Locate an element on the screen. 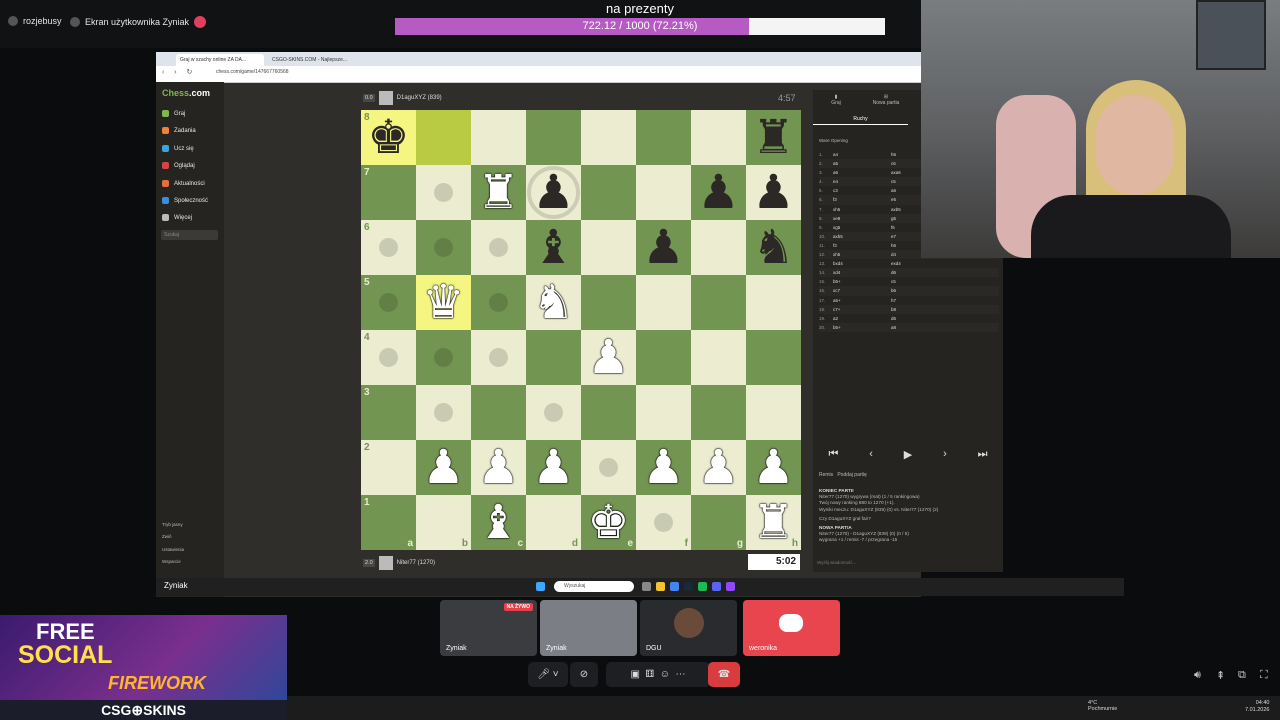  square-d1: d is located at coordinates (553, 522).